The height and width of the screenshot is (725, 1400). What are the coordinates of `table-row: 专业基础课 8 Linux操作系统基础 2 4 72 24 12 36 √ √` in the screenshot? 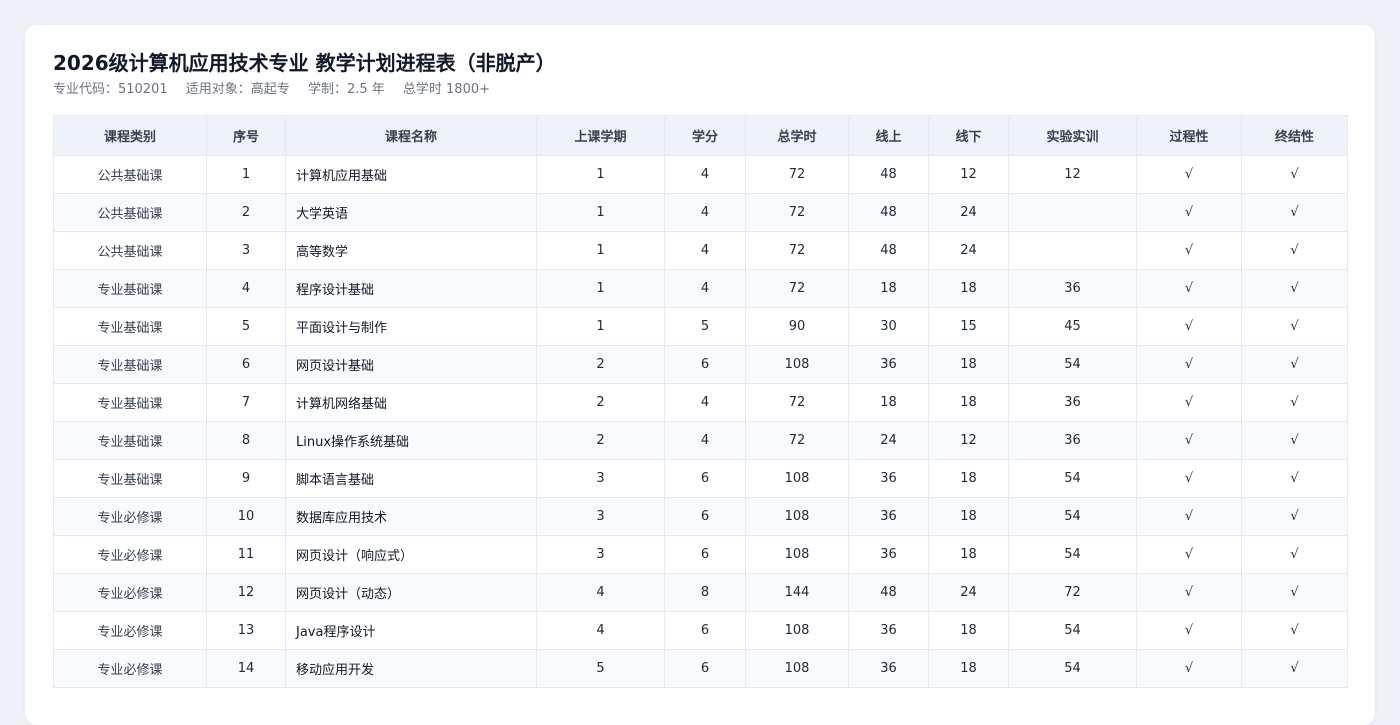 It's located at (700, 440).